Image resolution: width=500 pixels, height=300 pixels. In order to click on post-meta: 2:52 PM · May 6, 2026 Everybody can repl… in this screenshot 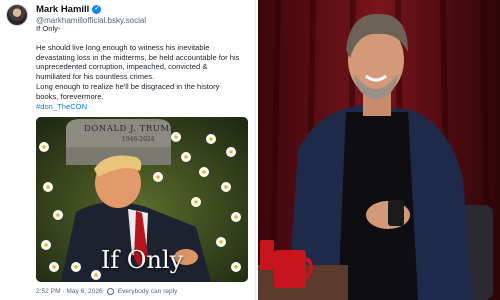, I will do `click(106, 291)`.